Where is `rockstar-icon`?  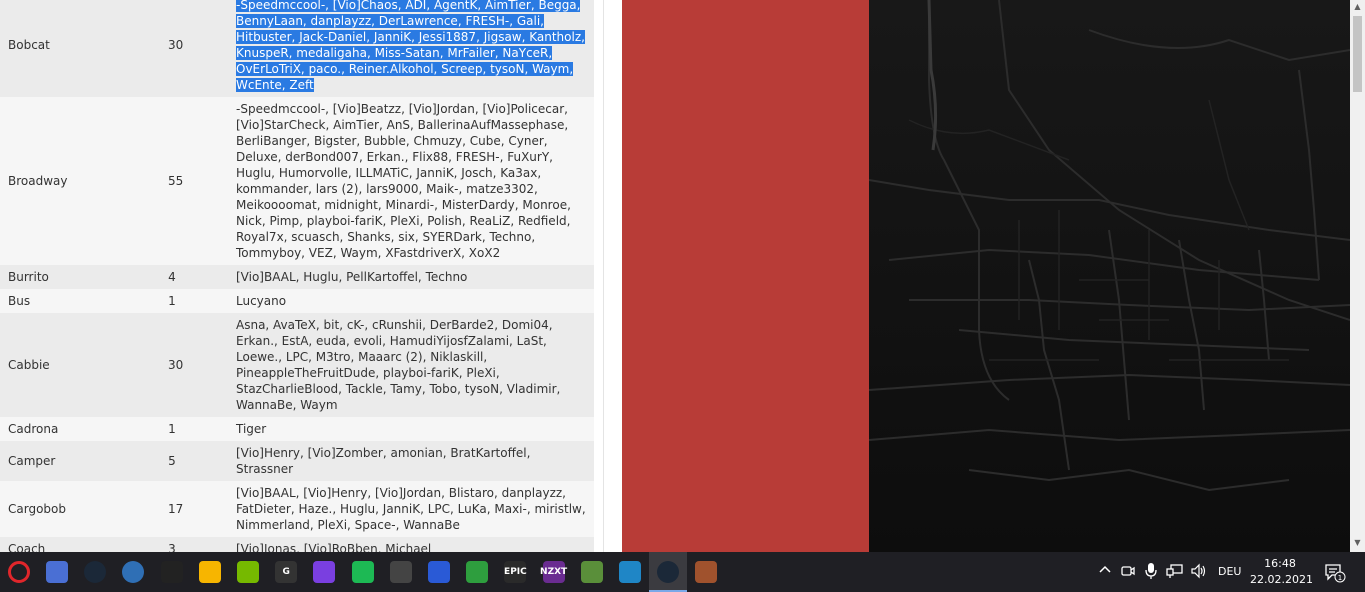 rockstar-icon is located at coordinates (209, 572).